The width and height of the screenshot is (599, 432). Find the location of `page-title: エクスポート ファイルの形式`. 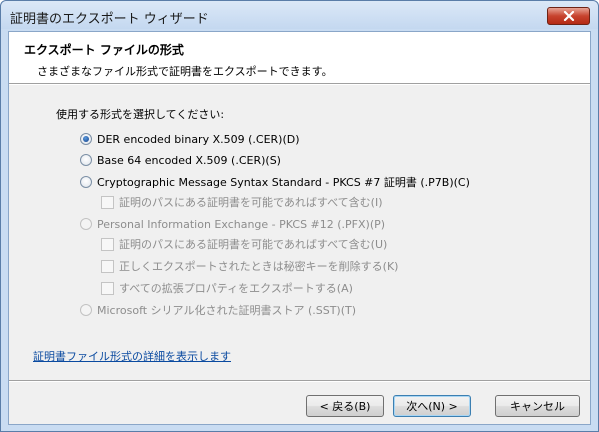

page-title: エクスポート ファイルの形式 is located at coordinates (104, 50).